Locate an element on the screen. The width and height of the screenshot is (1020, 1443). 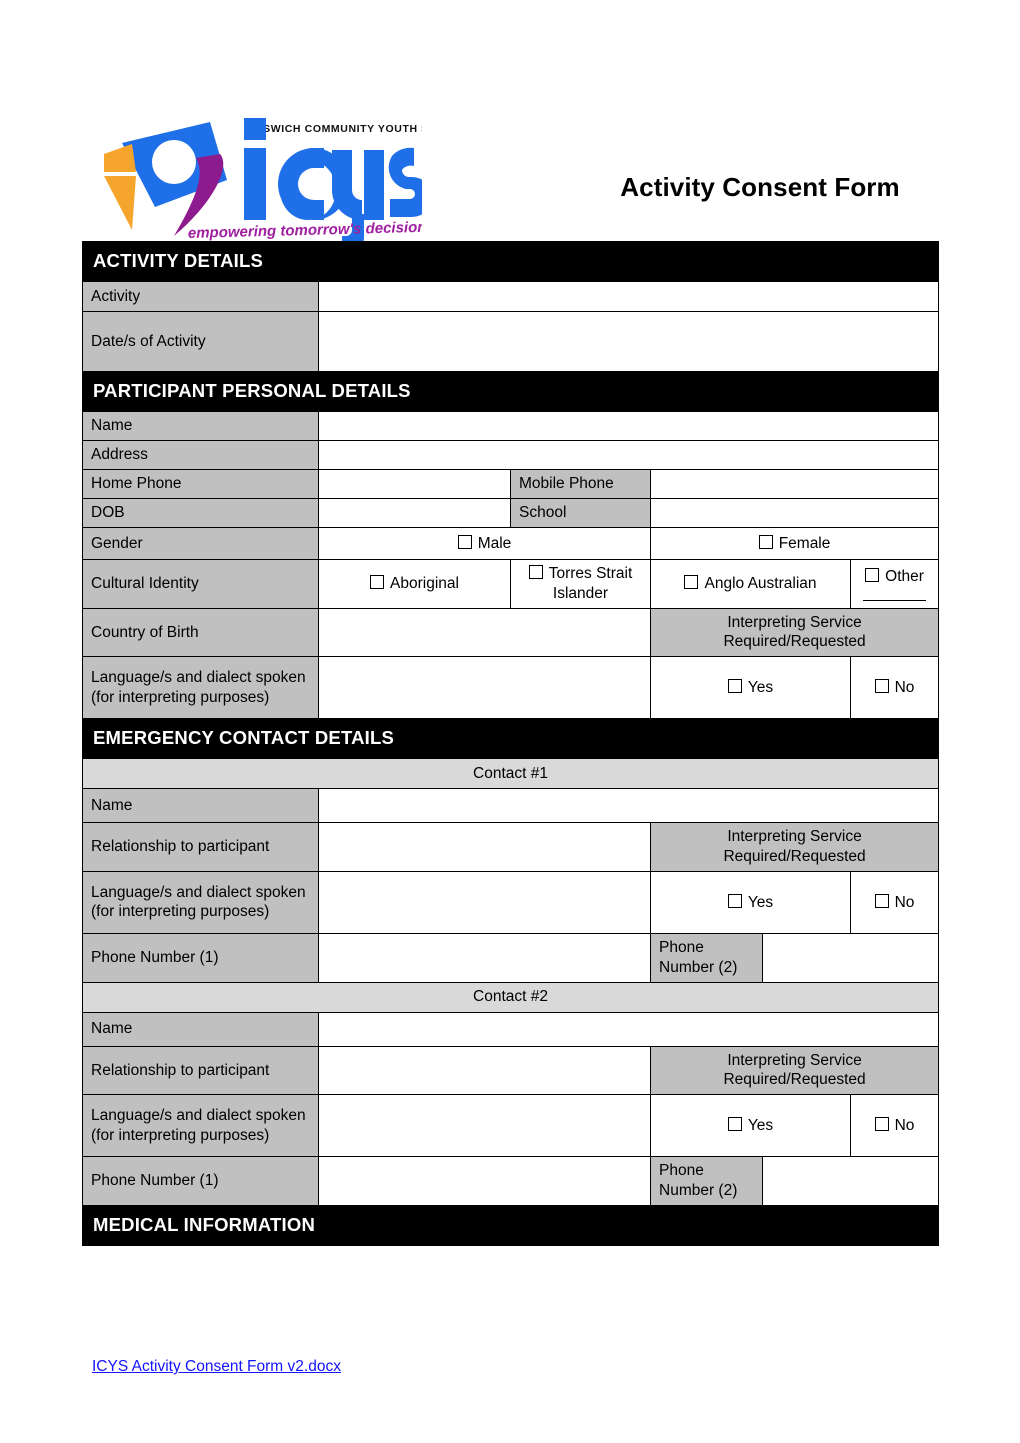
contact-1-interpreting-yes: Yes is located at coordinates (750, 902).